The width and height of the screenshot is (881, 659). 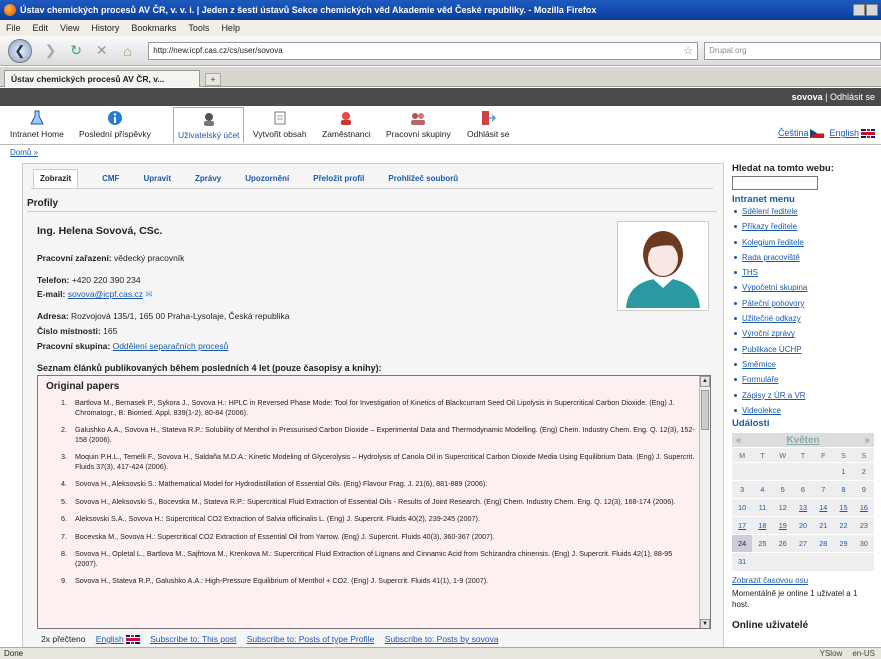 I want to click on calendar-header: « Květen », so click(x=803, y=440).